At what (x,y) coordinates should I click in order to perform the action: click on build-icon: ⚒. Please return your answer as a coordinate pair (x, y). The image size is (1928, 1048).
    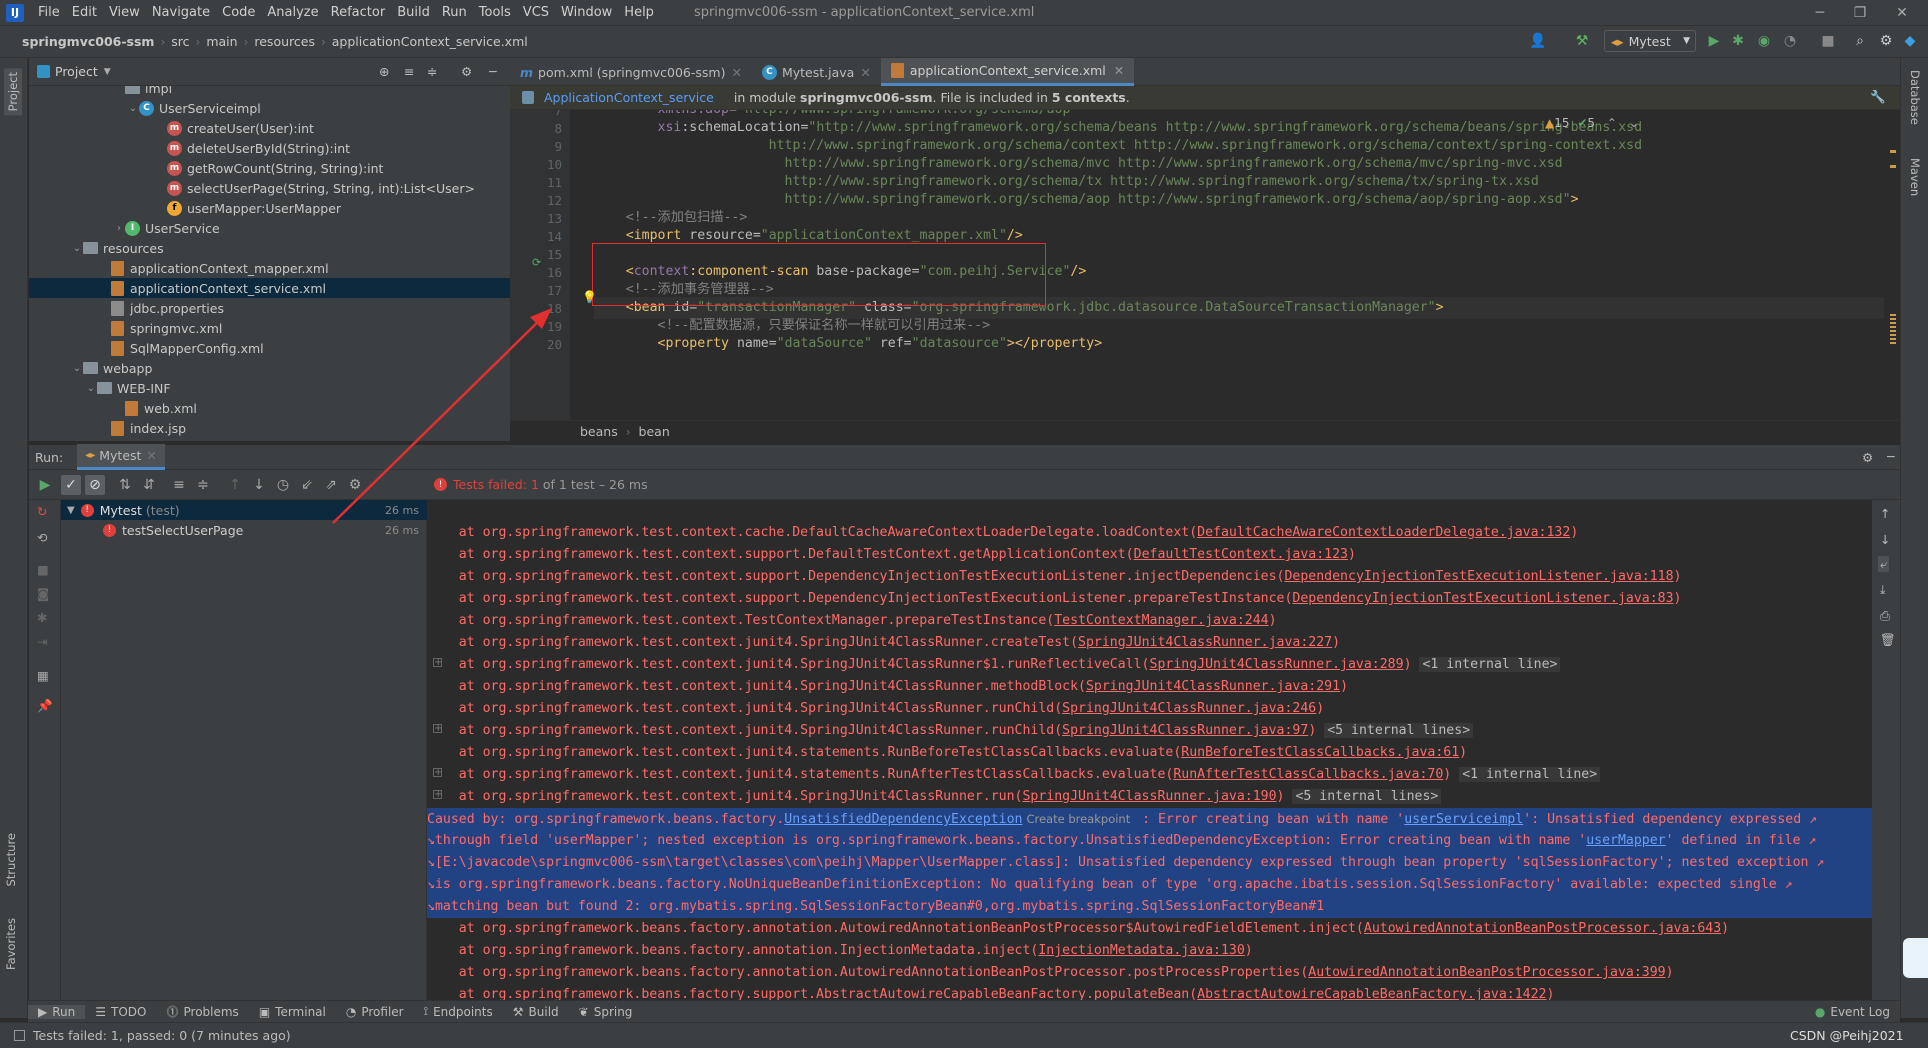
    Looking at the image, I should click on (518, 1011).